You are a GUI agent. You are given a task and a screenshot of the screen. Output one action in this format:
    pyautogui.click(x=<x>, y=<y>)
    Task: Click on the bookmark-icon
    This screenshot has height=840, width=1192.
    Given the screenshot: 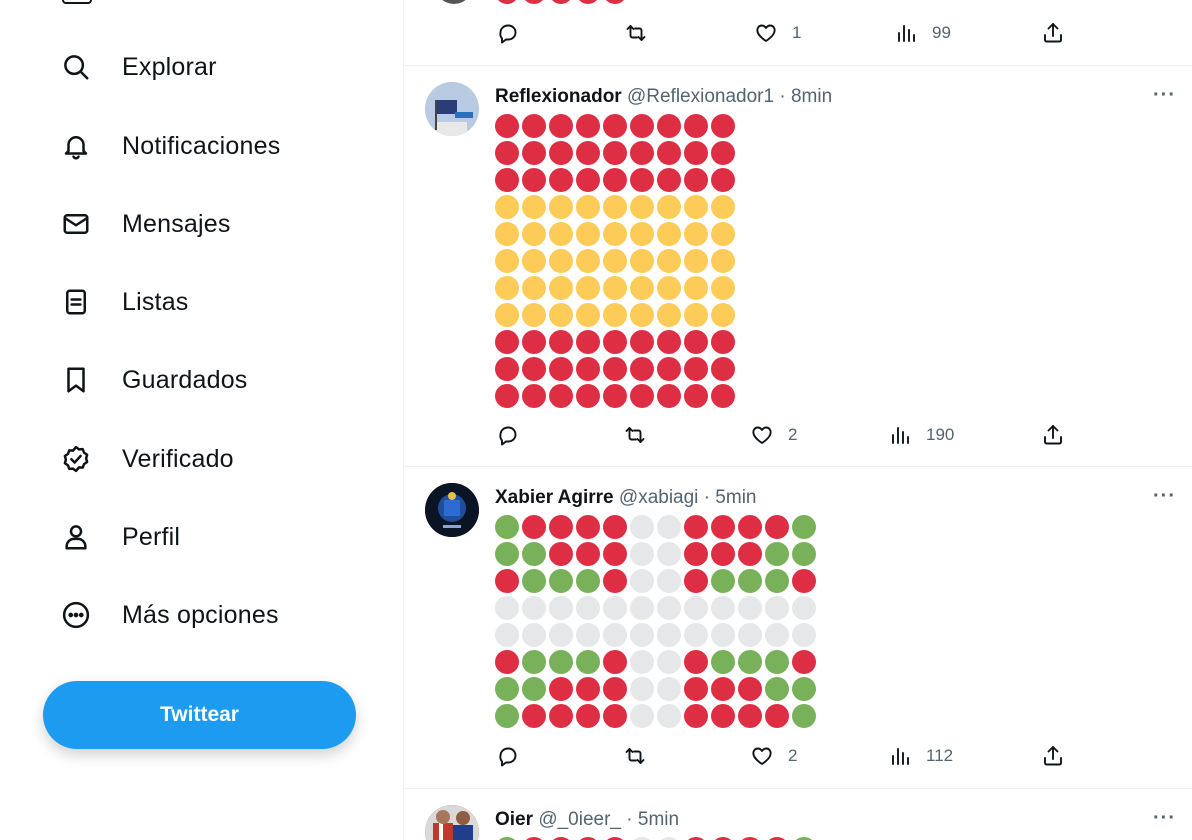 What is the action you would take?
    pyautogui.click(x=76, y=380)
    